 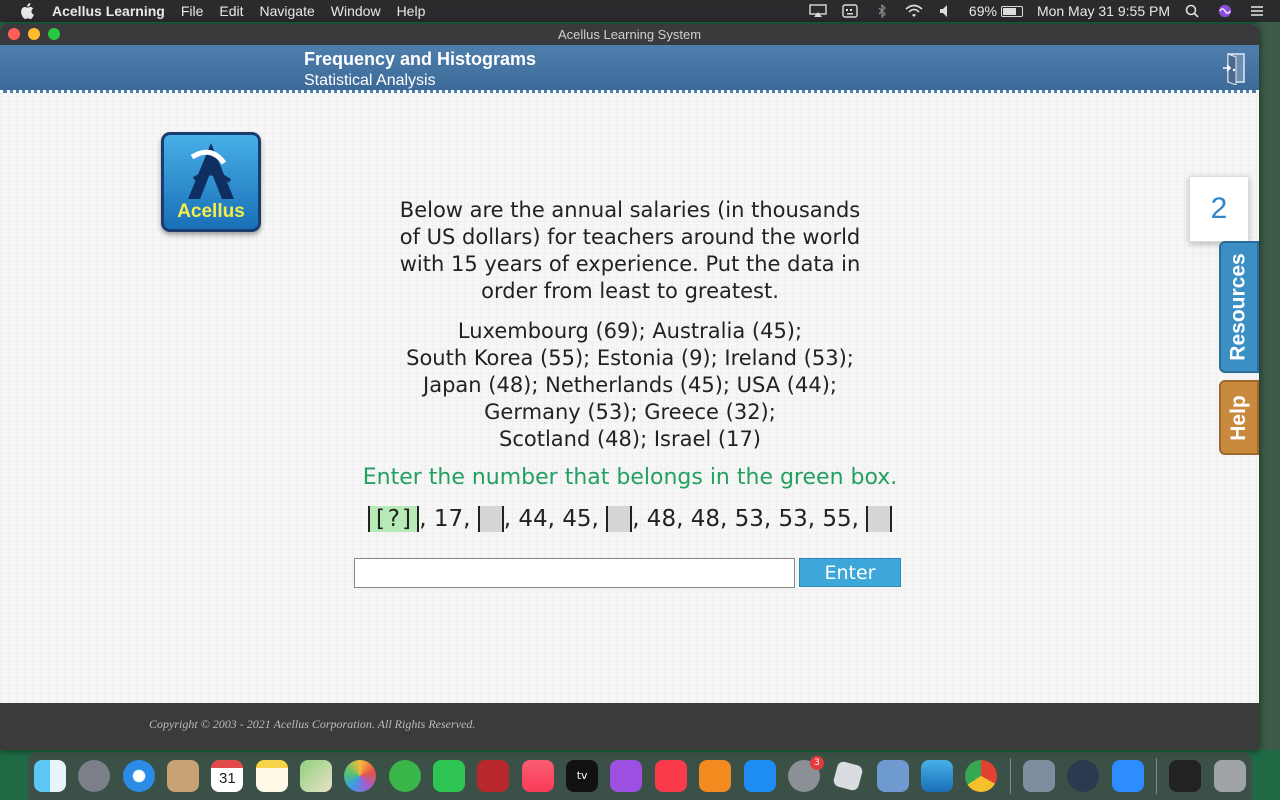 I want to click on zoom-window-button, so click(x=54, y=34).